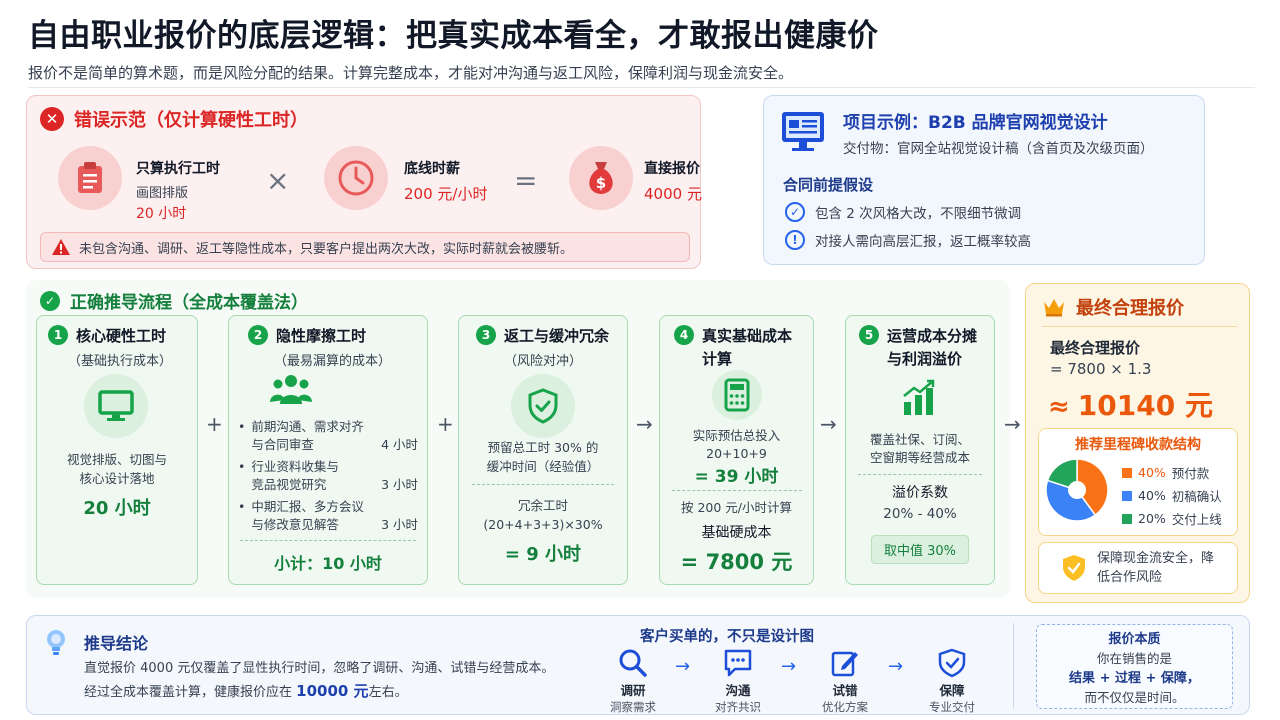  What do you see at coordinates (828, 424) in the screenshot?
I see `arrow-operator-2: →` at bounding box center [828, 424].